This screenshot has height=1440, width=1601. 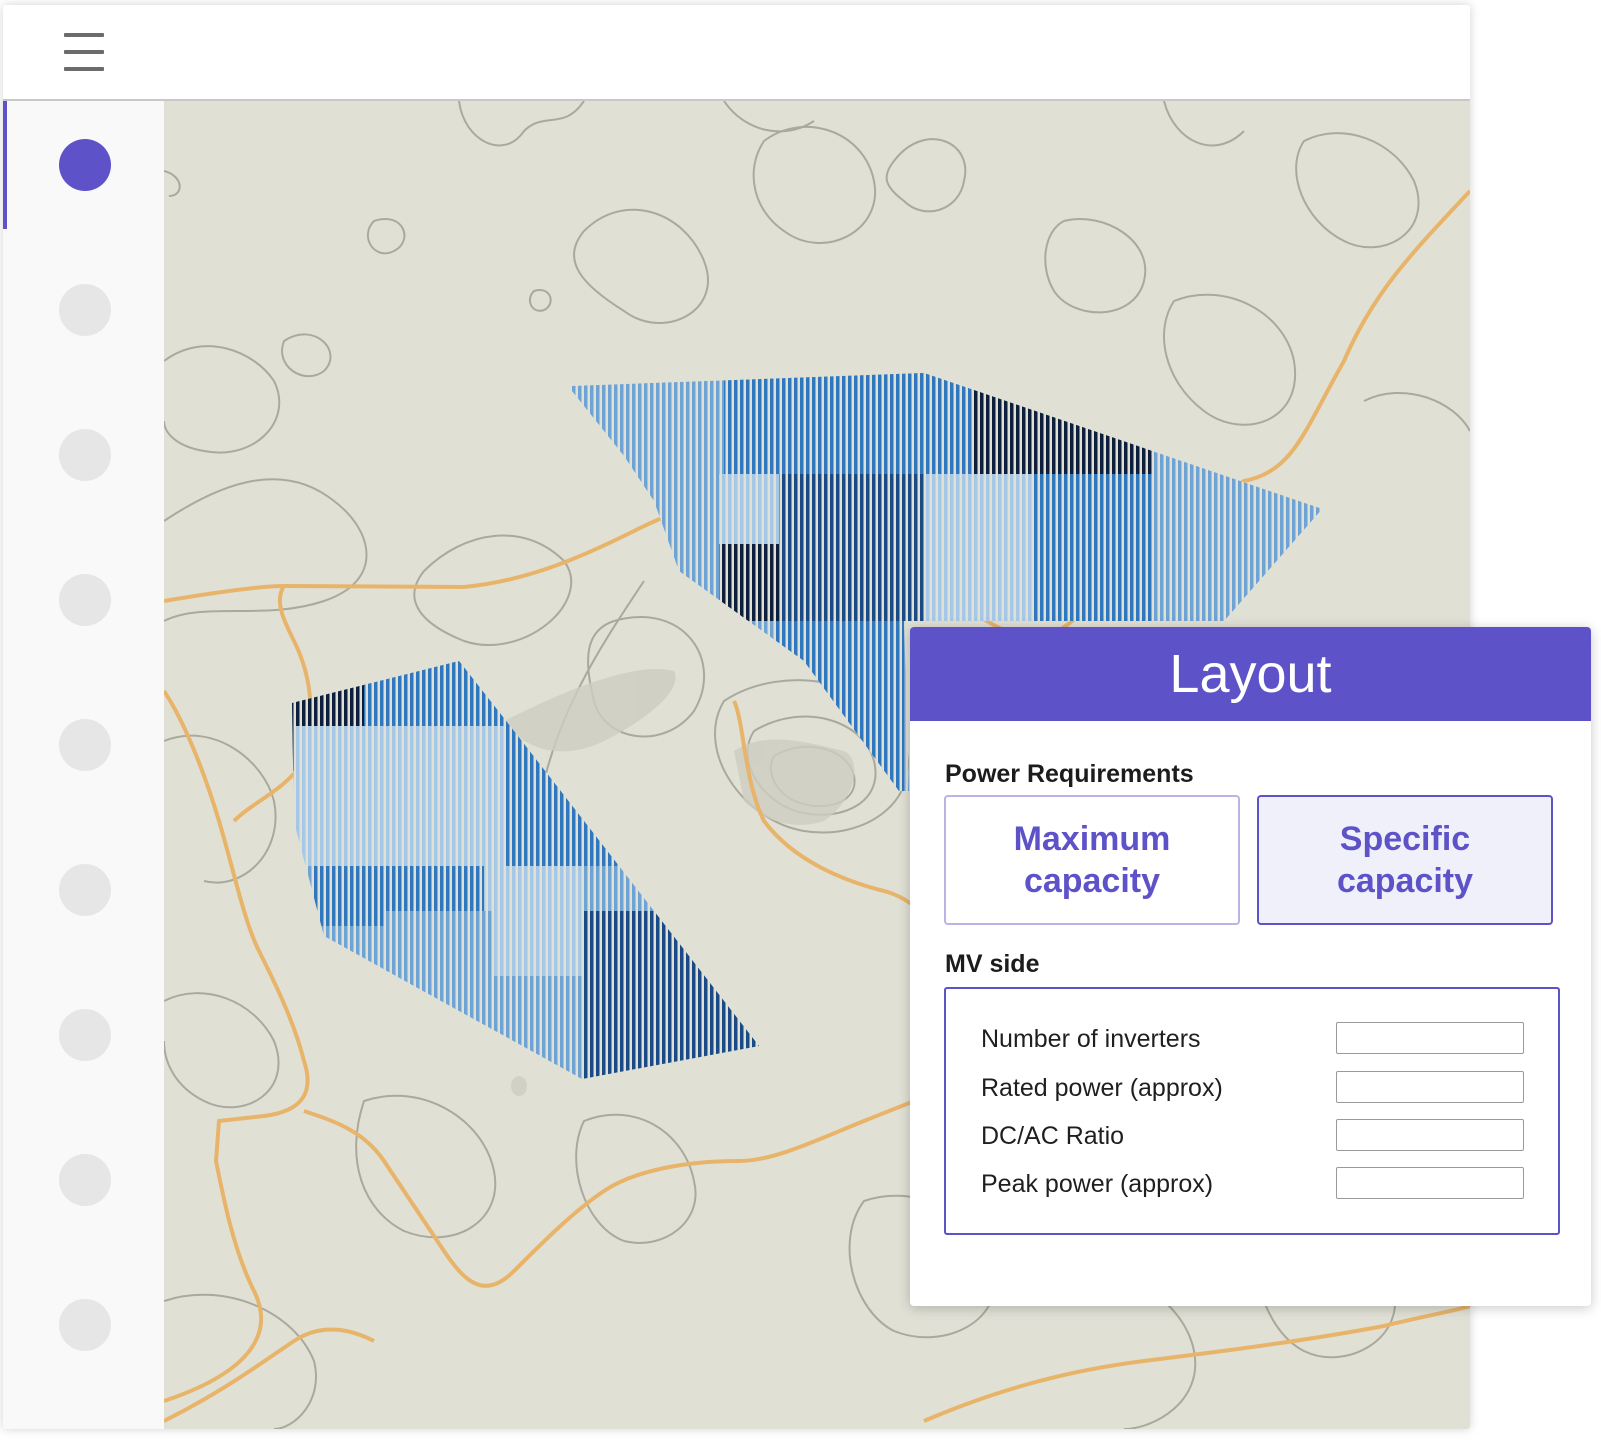 What do you see at coordinates (1253, 1039) in the screenshot?
I see `number-of-inverters-row: Number of inverters` at bounding box center [1253, 1039].